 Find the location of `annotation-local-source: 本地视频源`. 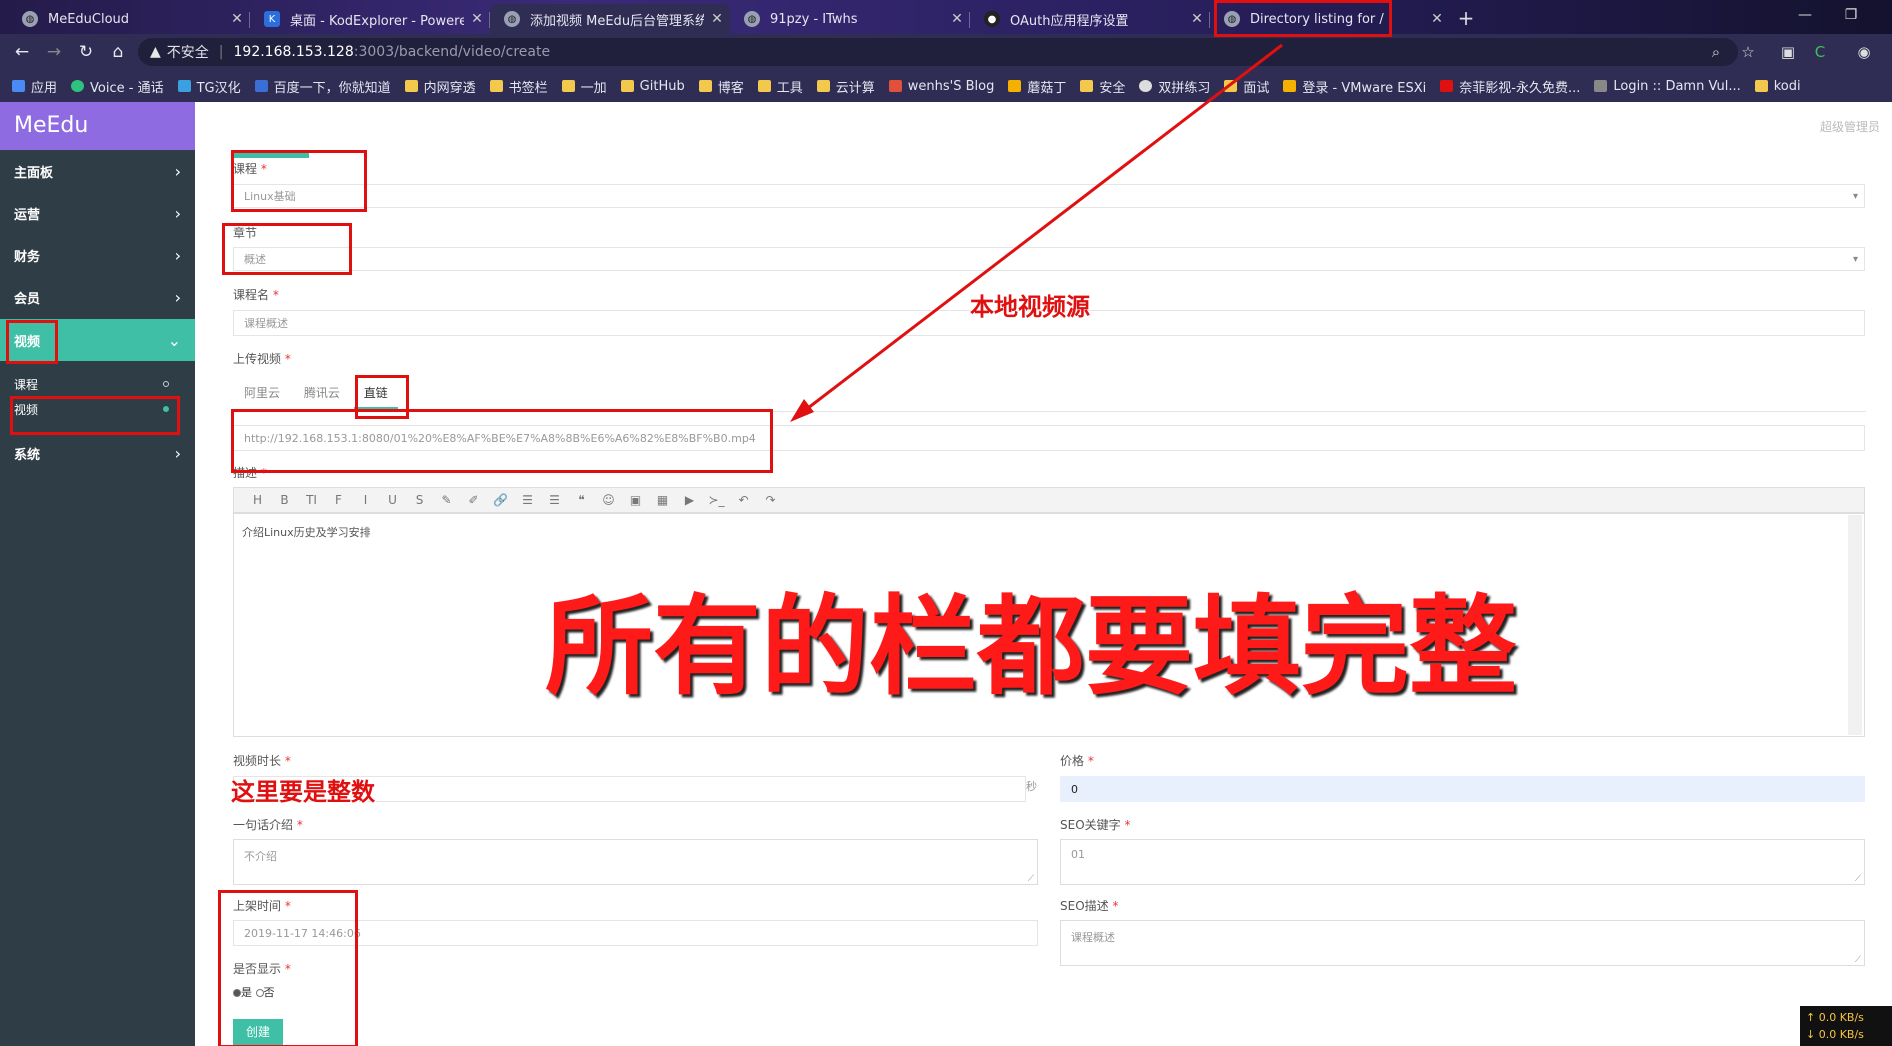

annotation-local-source: 本地视频源 is located at coordinates (1030, 306).